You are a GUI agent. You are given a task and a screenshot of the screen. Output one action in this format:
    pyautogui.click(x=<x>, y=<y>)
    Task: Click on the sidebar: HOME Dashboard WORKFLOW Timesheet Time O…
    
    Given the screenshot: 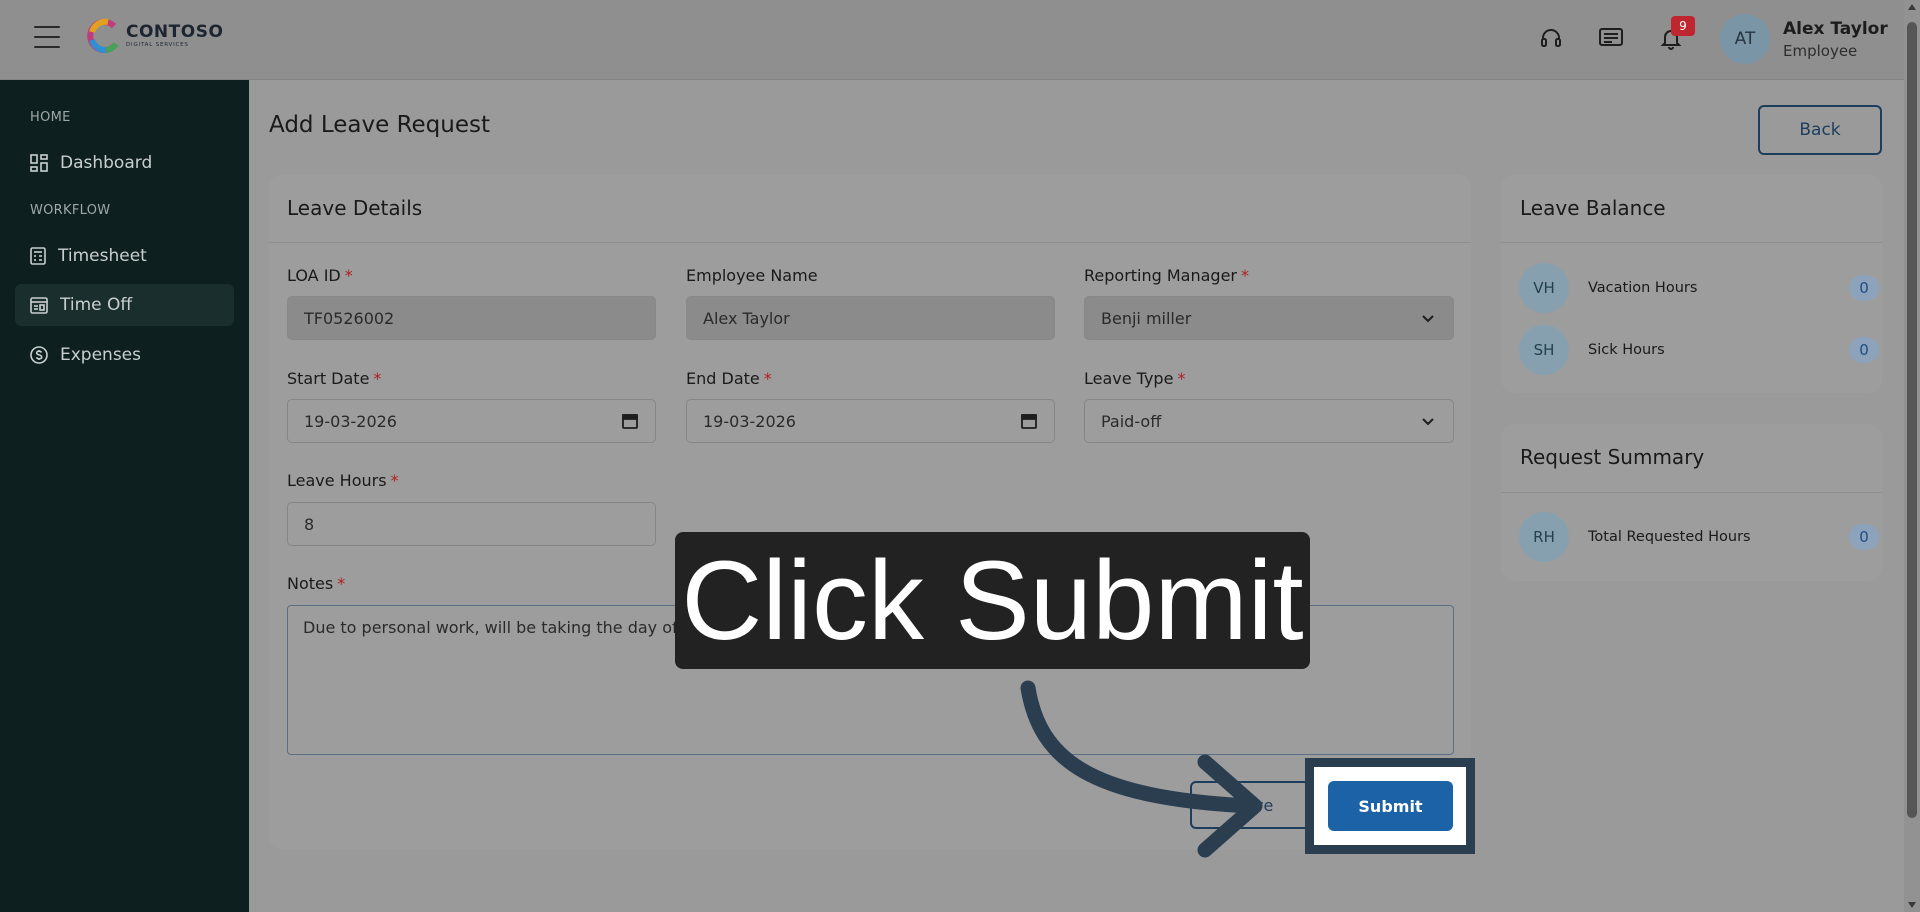 What is the action you would take?
    pyautogui.click(x=124, y=496)
    